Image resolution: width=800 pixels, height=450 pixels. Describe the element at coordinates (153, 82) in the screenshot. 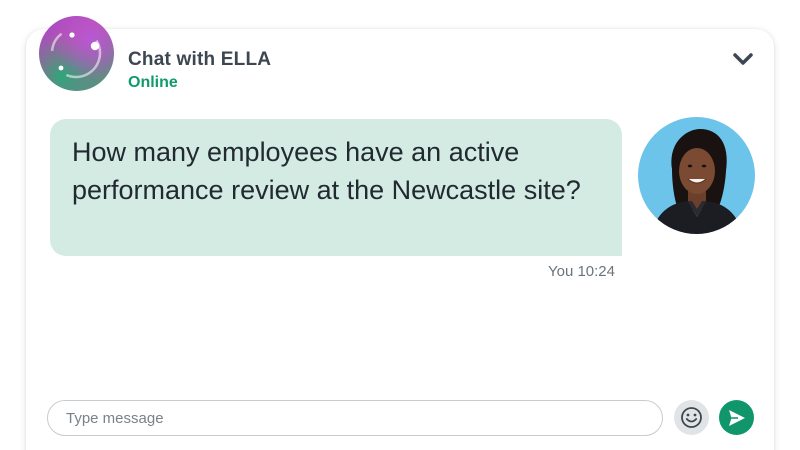

I see `status-label: Online` at that location.